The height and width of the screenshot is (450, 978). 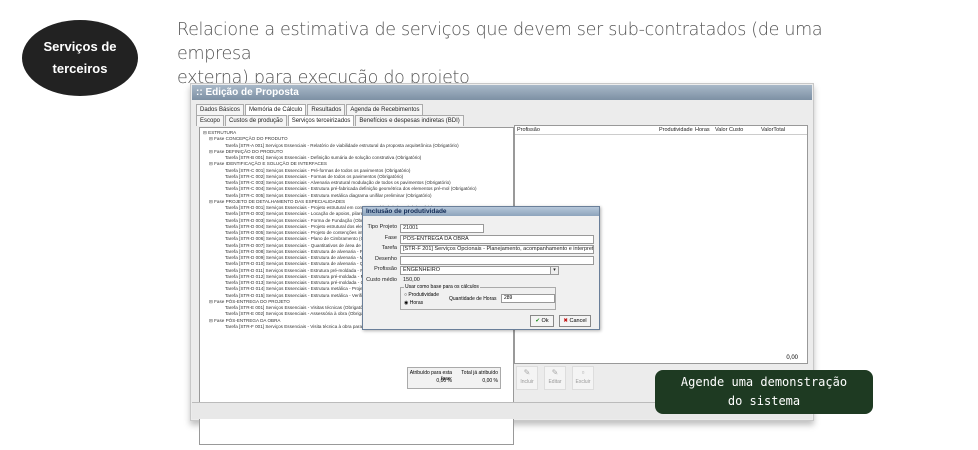 I want to click on ok-button: ✔ Ok, so click(x=542, y=321).